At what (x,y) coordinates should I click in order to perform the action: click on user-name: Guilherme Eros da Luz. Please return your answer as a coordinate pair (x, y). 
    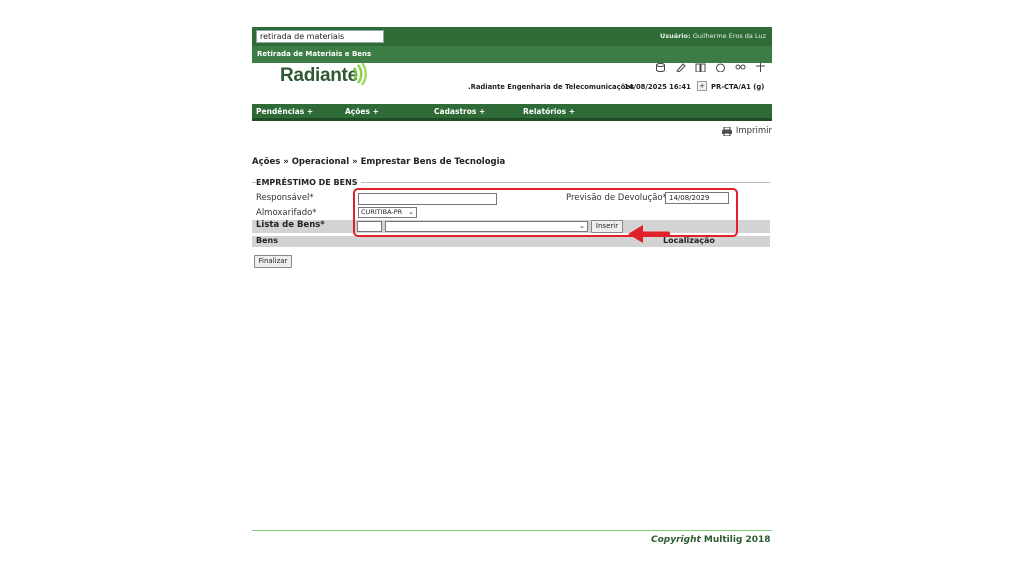
    Looking at the image, I should click on (729, 36).